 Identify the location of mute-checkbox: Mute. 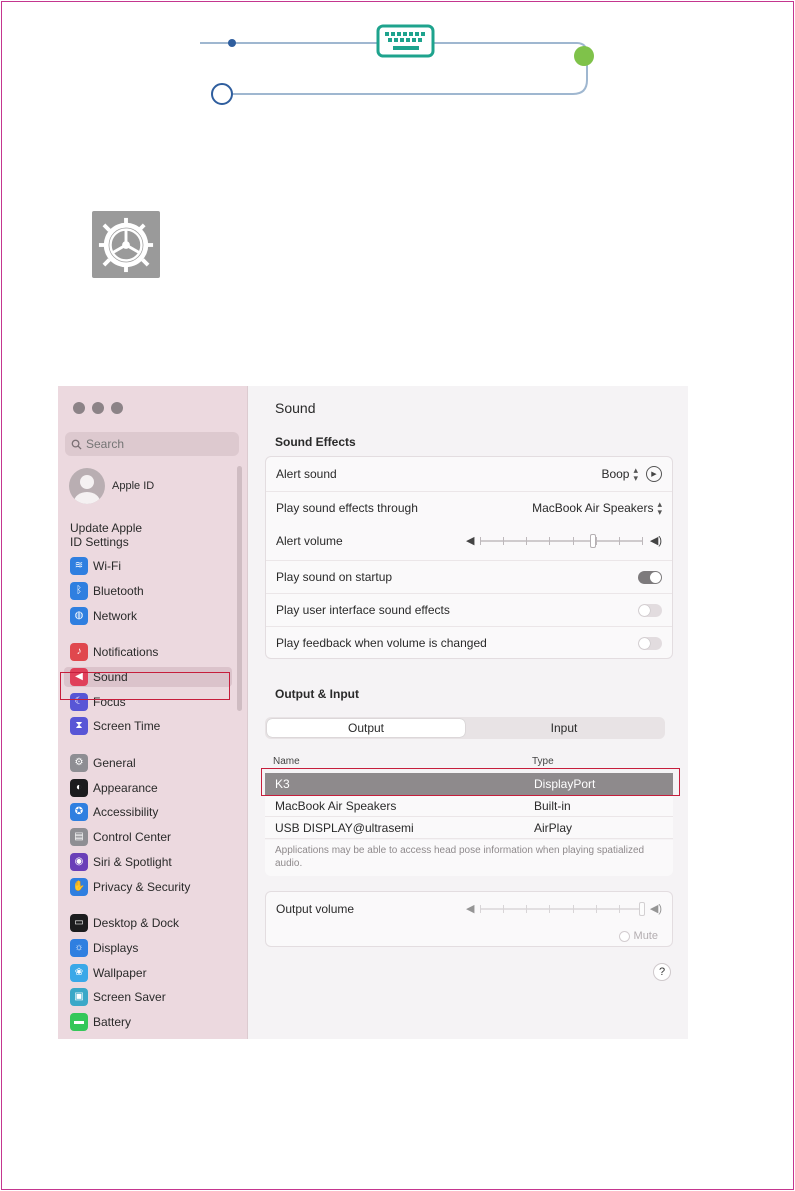
(638, 936).